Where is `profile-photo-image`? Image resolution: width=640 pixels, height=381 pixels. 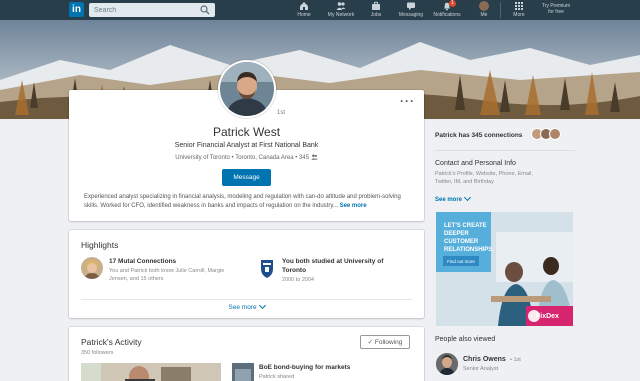
profile-photo-image is located at coordinates (247, 89).